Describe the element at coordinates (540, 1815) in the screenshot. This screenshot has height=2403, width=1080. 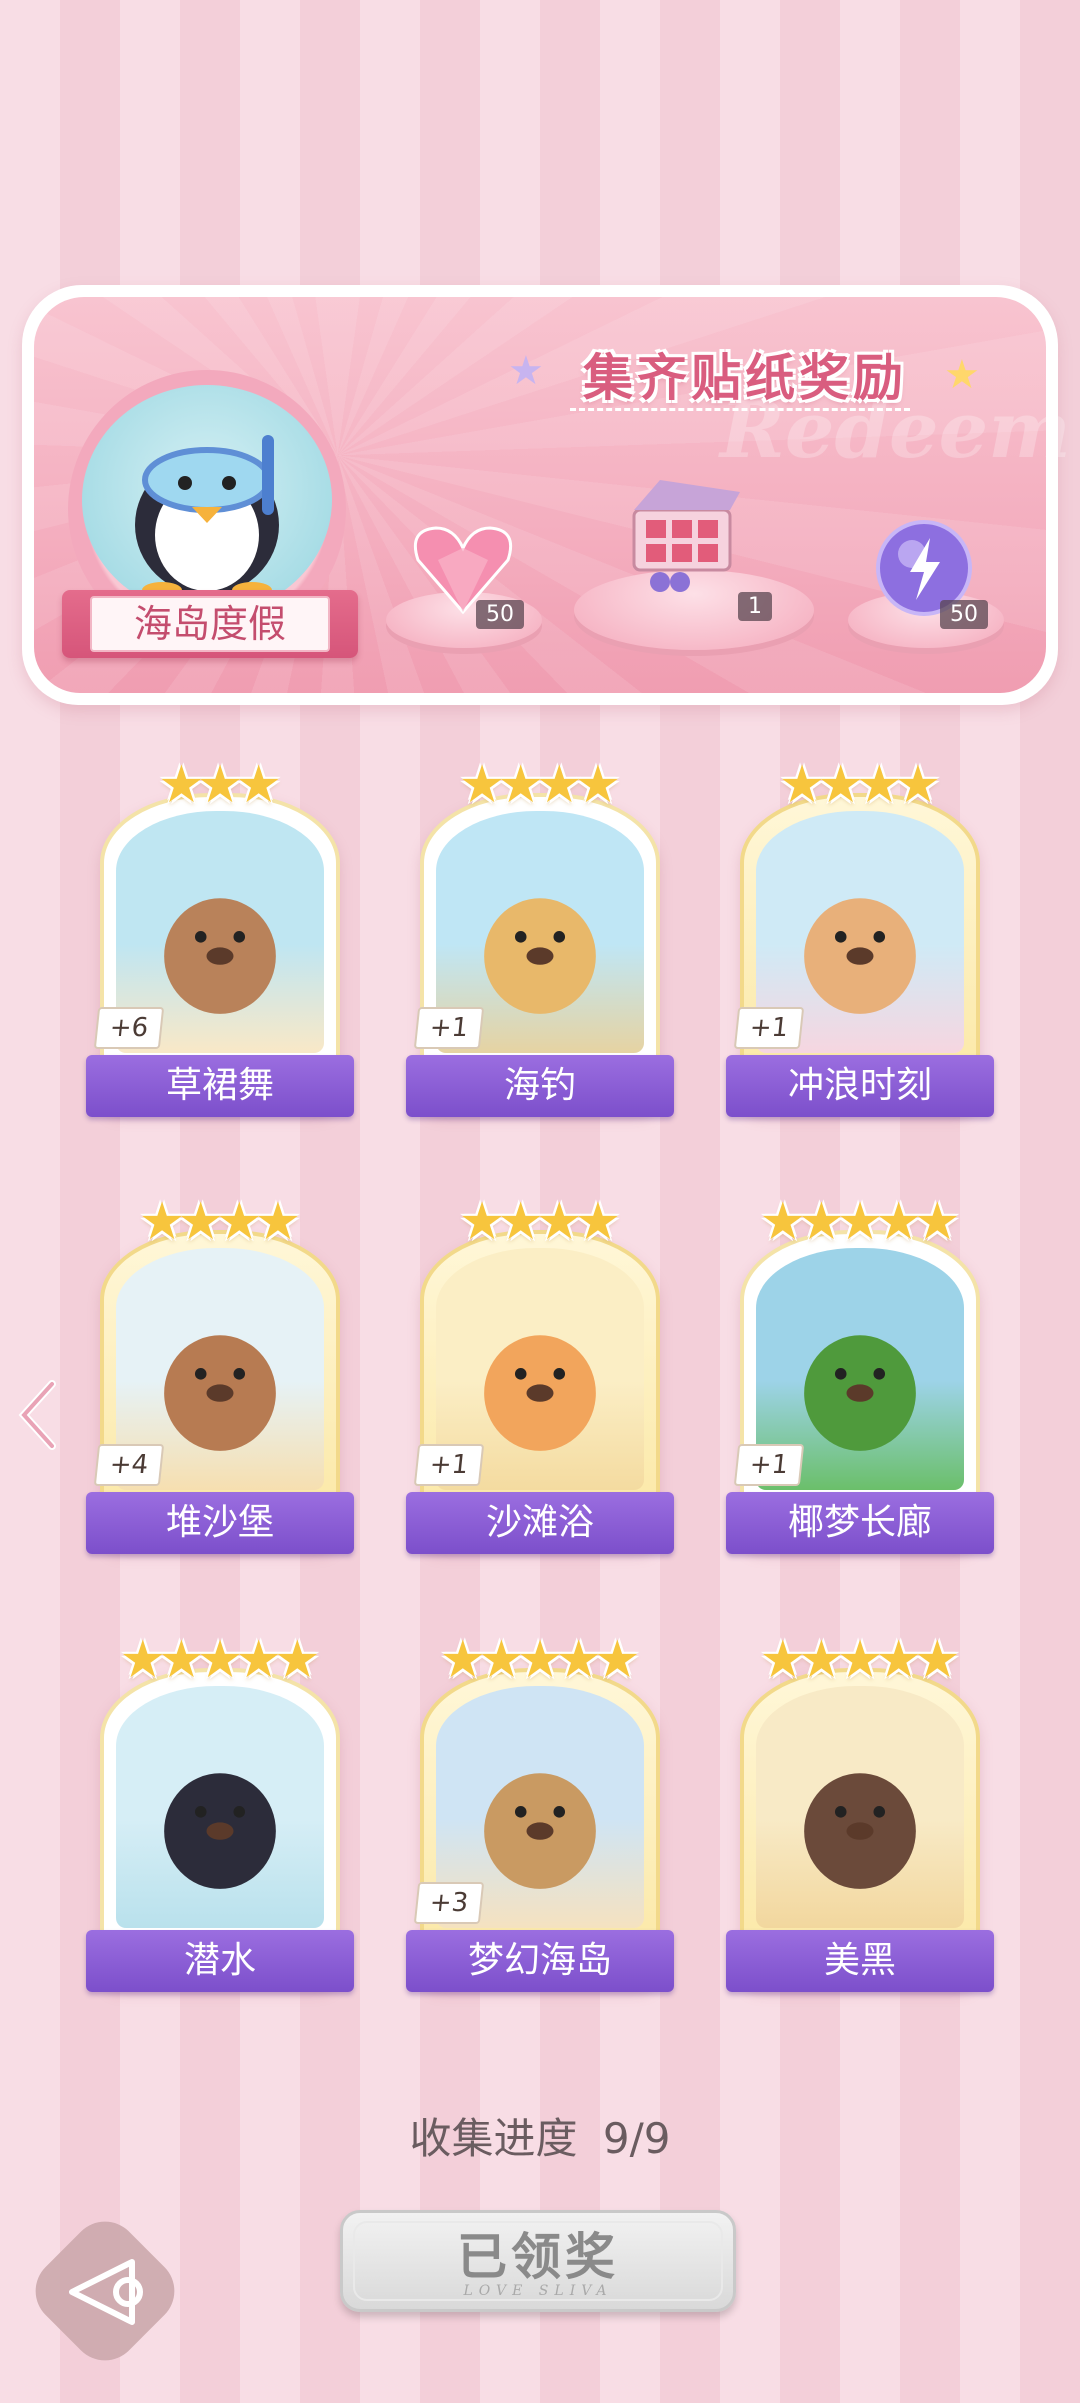
I see `sticker-card: ★★★★★ +3 梦幻海岛` at that location.